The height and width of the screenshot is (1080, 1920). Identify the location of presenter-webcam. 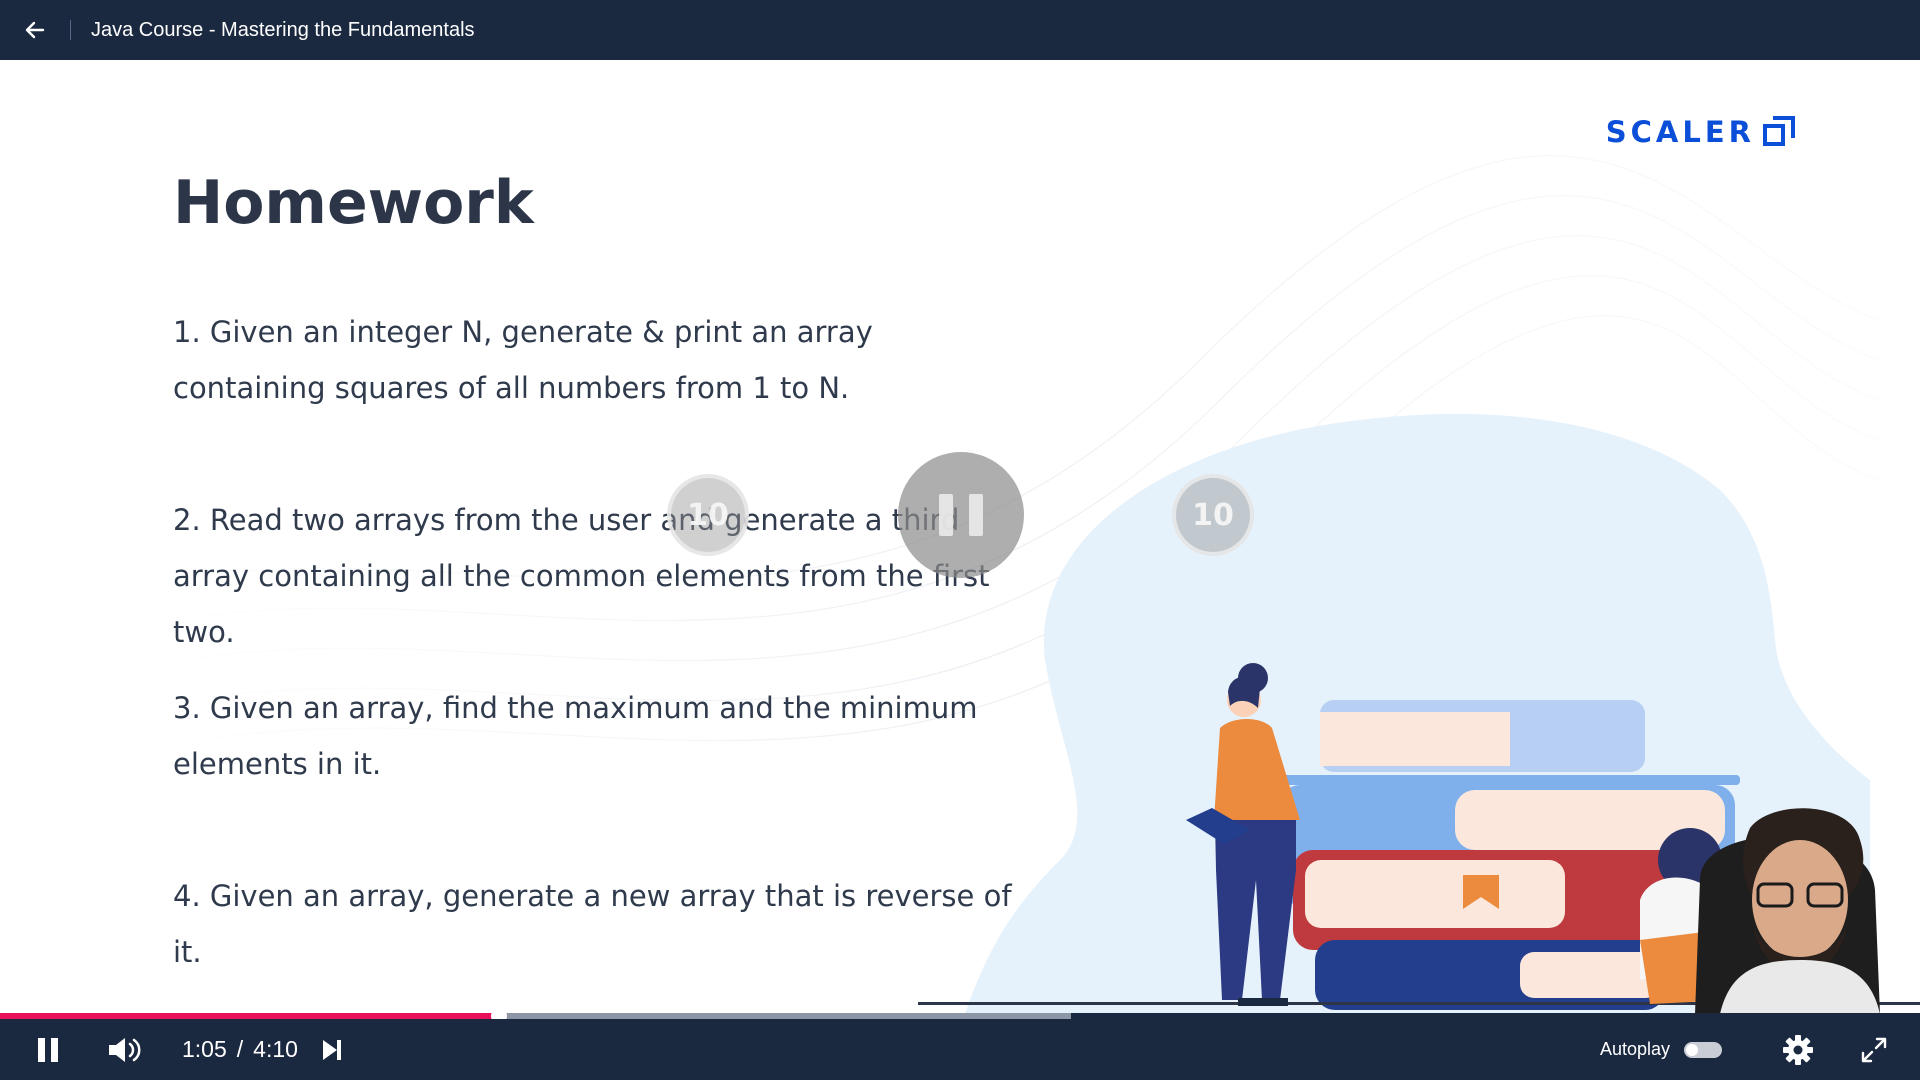
(1780, 907).